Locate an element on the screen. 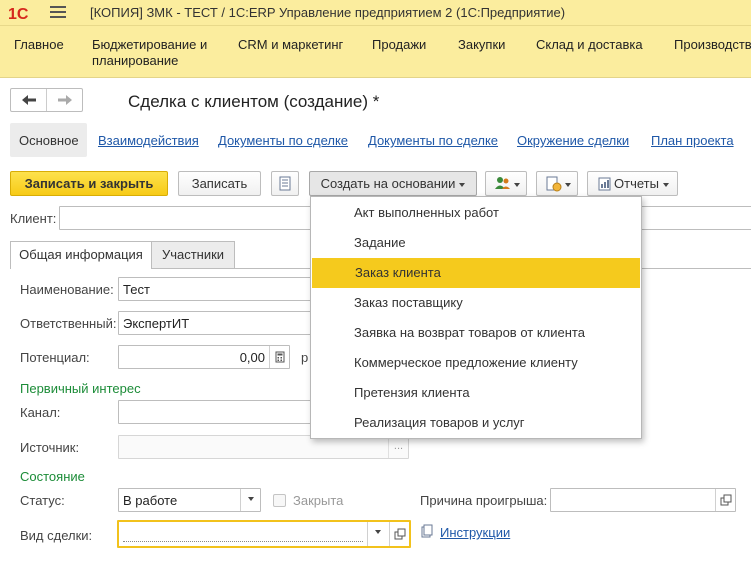 The image size is (751, 567). history-nav is located at coordinates (46, 100).